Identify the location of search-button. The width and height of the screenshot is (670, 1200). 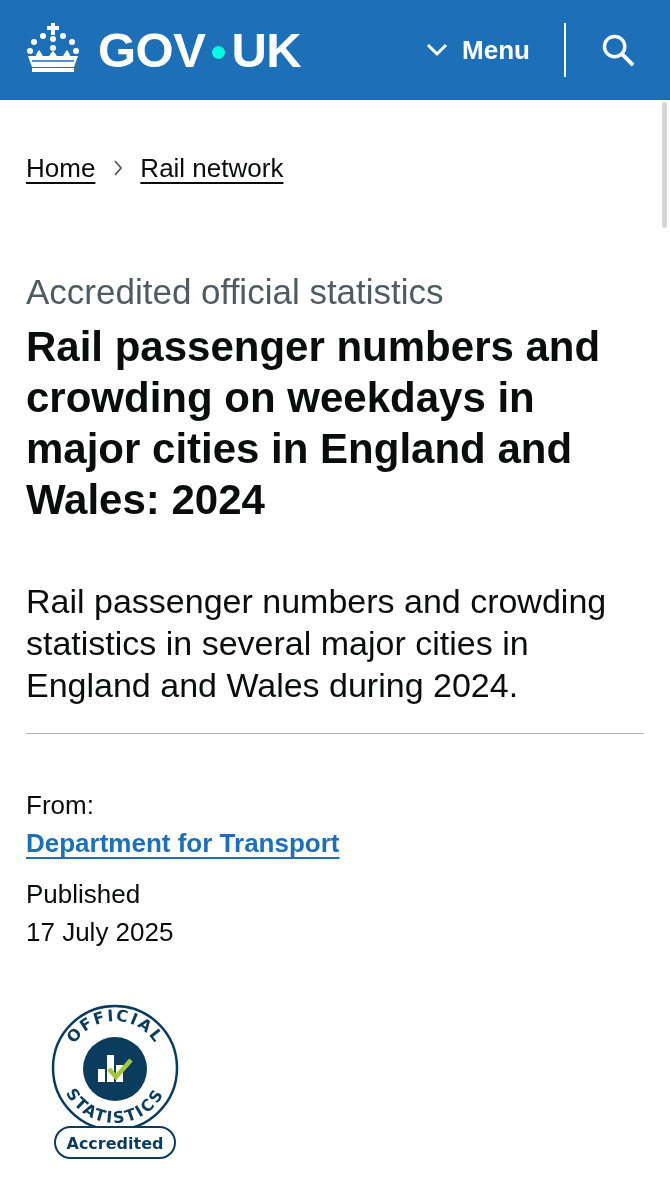
(618, 50).